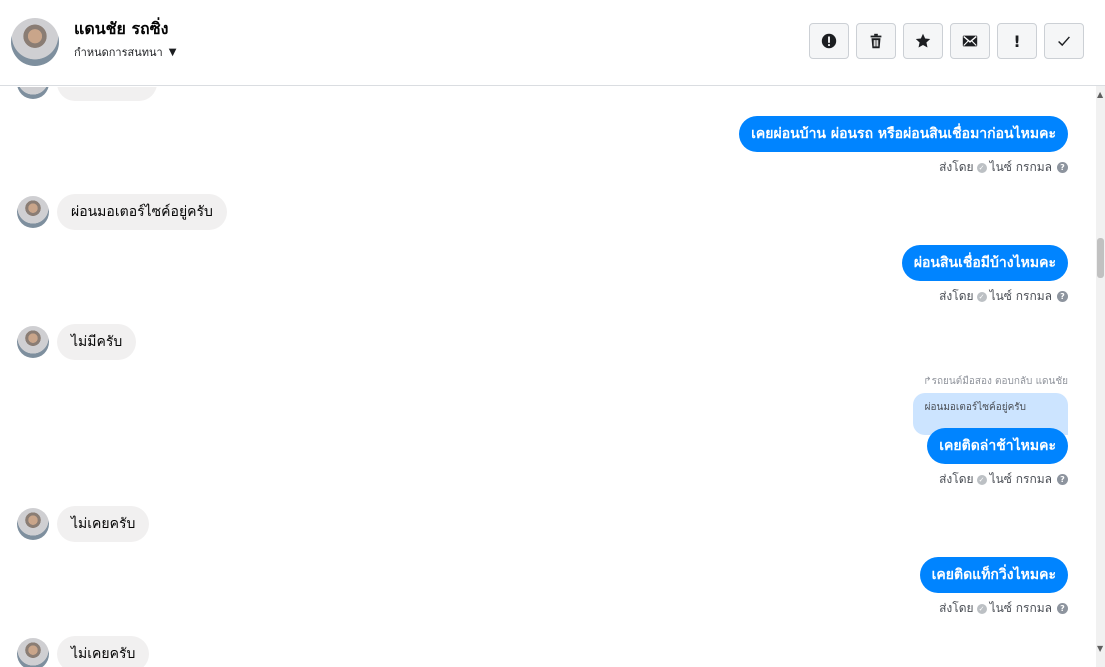 The image size is (1105, 667). Describe the element at coordinates (1100, 648) in the screenshot. I see `scroll-down-arrow-icon: ▼` at that location.